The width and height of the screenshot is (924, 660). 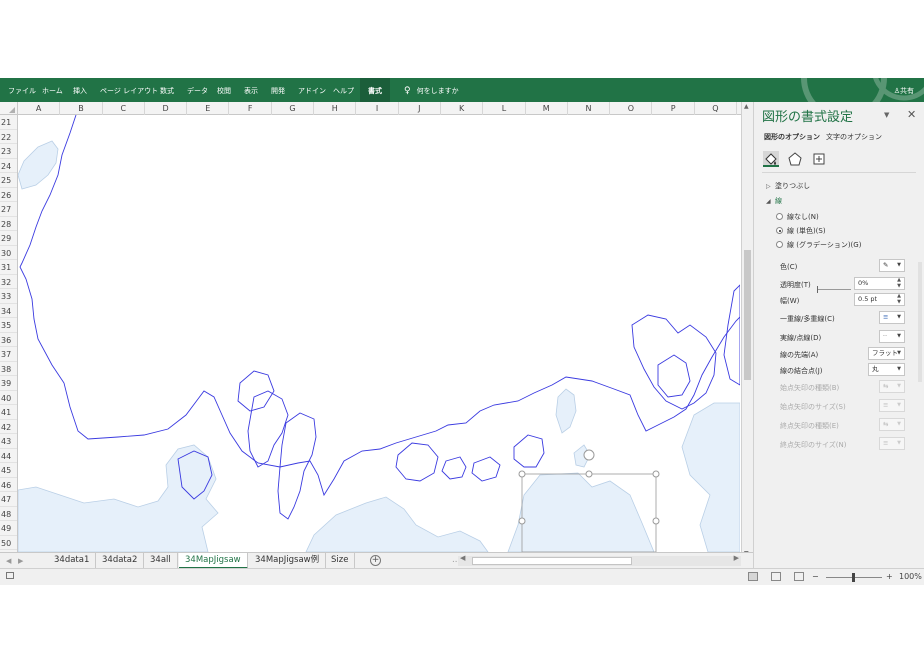 I want to click on row-header-28: 28, so click(x=8, y=224).